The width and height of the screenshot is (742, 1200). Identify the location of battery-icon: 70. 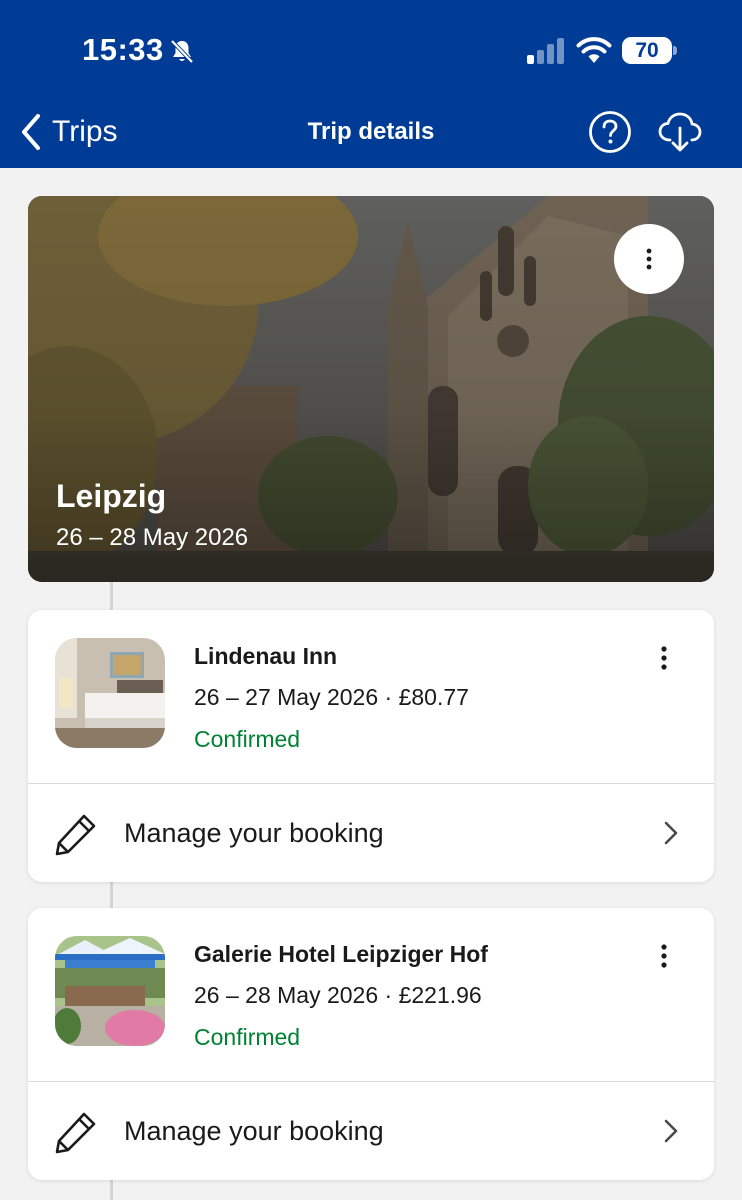
(649, 50).